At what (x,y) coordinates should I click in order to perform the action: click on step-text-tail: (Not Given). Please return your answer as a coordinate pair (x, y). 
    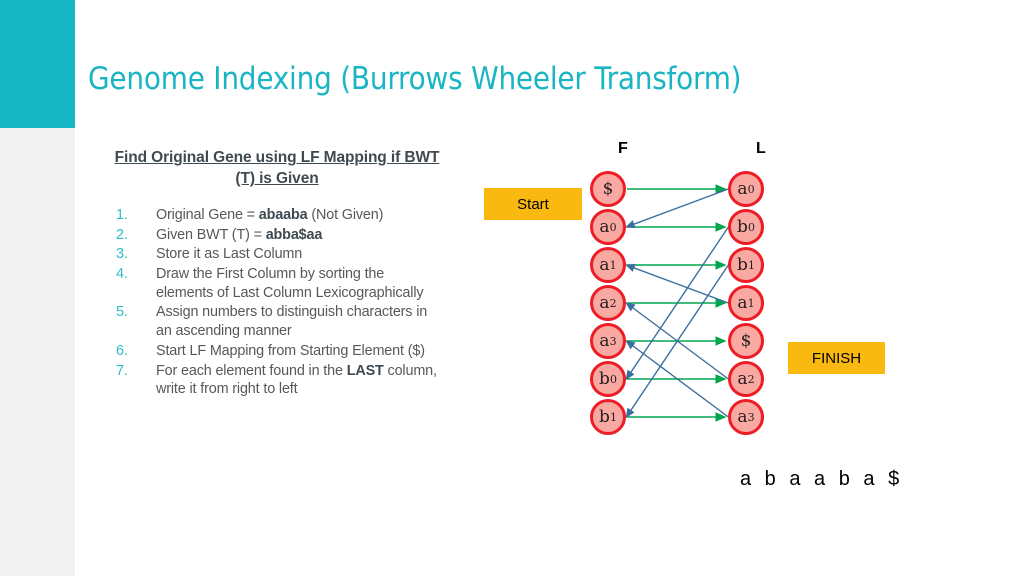
    Looking at the image, I should click on (345, 214).